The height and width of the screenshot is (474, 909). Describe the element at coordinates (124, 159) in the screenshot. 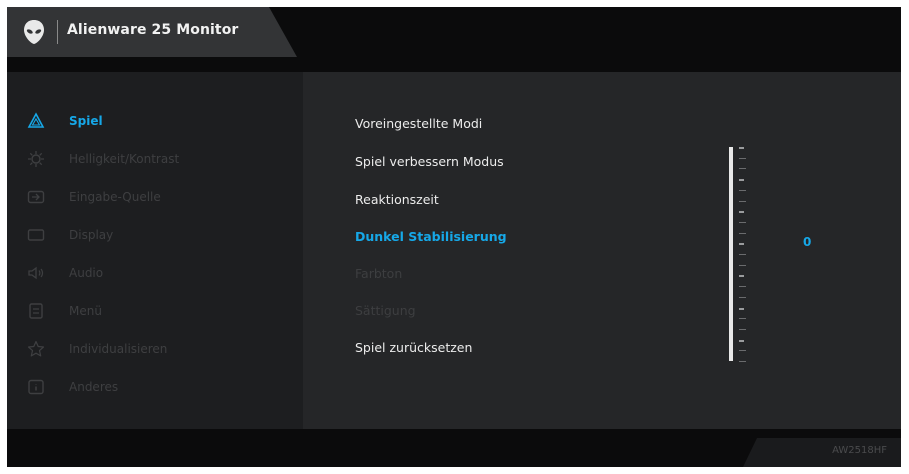

I see `sidebar-item-label: Helligkeit/Kontrast` at that location.